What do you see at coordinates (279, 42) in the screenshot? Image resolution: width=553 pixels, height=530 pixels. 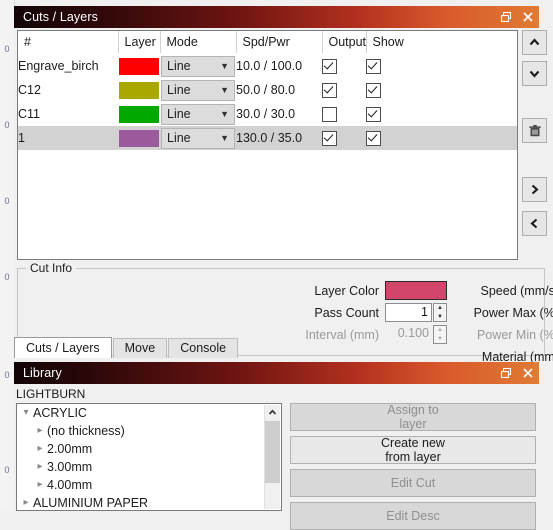 I see `column-header-spd-pwr: Spd/Pwr` at bounding box center [279, 42].